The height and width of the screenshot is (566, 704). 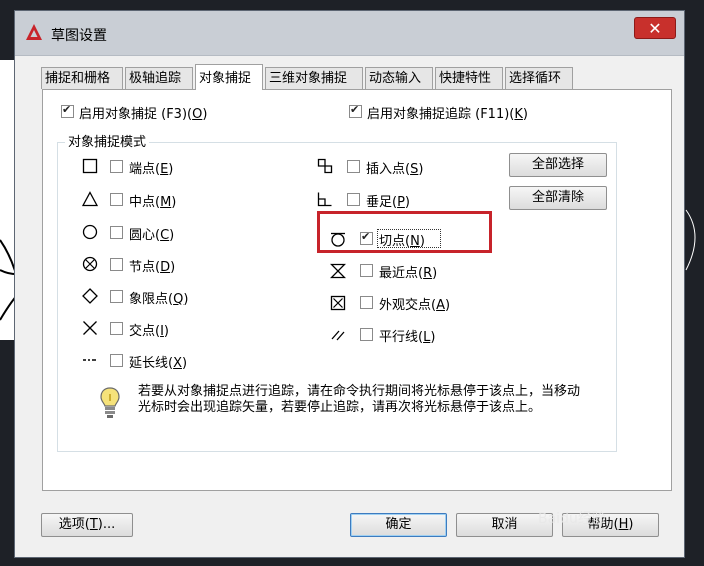 What do you see at coordinates (395, 169) in the screenshot?
I see `insertion-label: 插入点(S)` at bounding box center [395, 169].